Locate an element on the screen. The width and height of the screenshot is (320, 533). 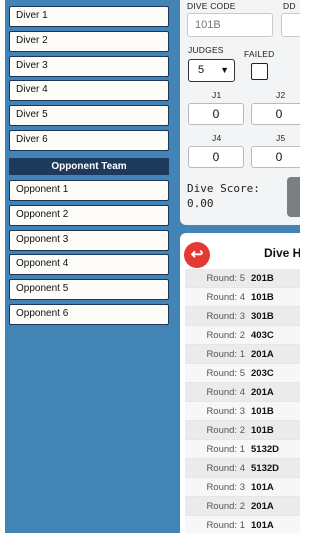
history-row: Round: 4 201A is located at coordinates (242, 392).